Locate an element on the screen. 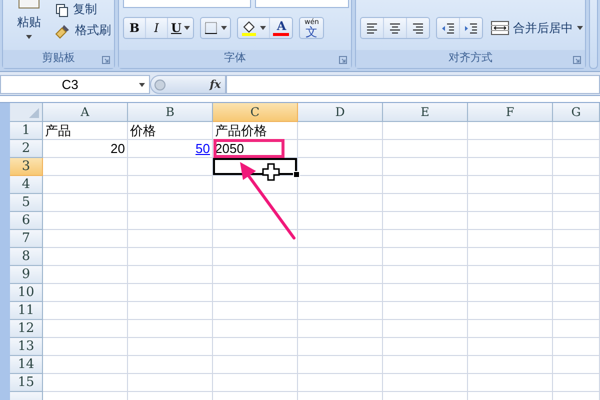  merge-center-button: 合并后居中 is located at coordinates (537, 28).